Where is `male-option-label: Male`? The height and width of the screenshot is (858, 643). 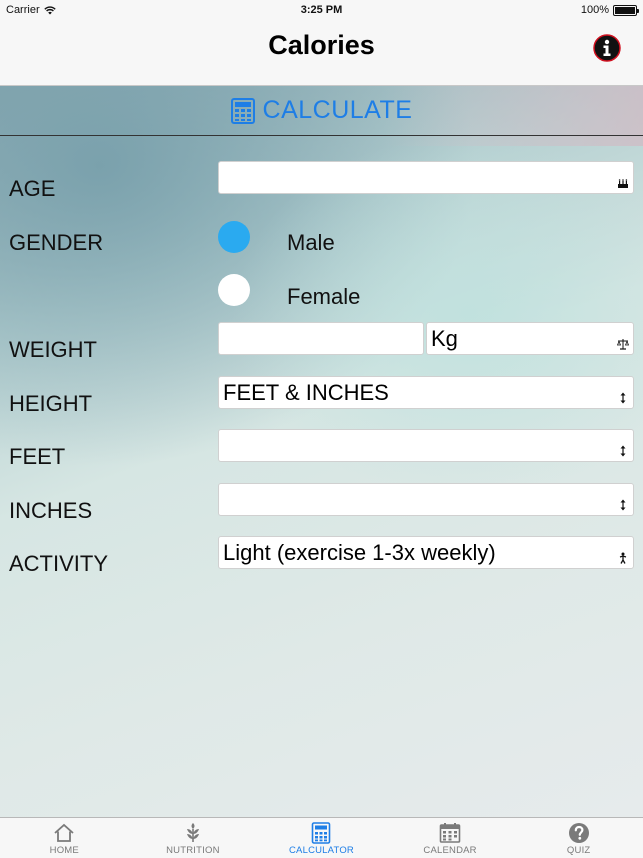 male-option-label: Male is located at coordinates (311, 242).